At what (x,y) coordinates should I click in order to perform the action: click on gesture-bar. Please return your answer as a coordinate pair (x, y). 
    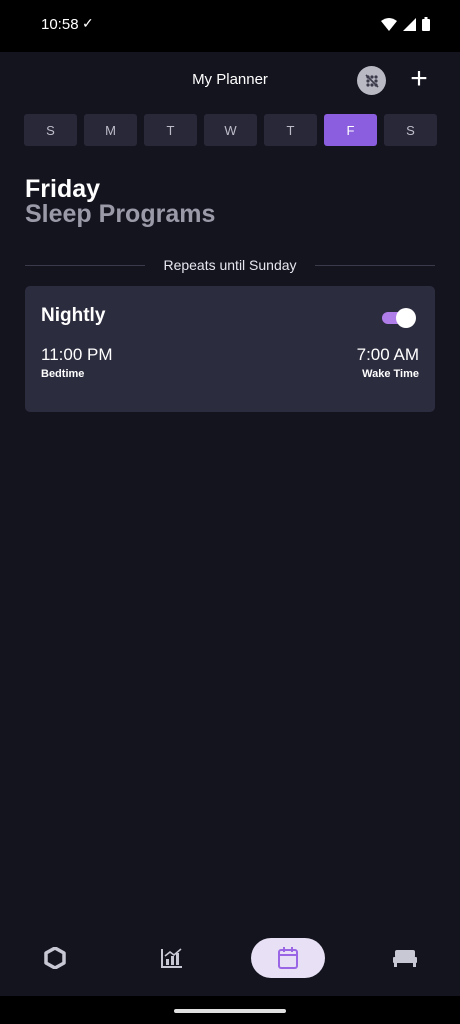
    Looking at the image, I should click on (230, 1010).